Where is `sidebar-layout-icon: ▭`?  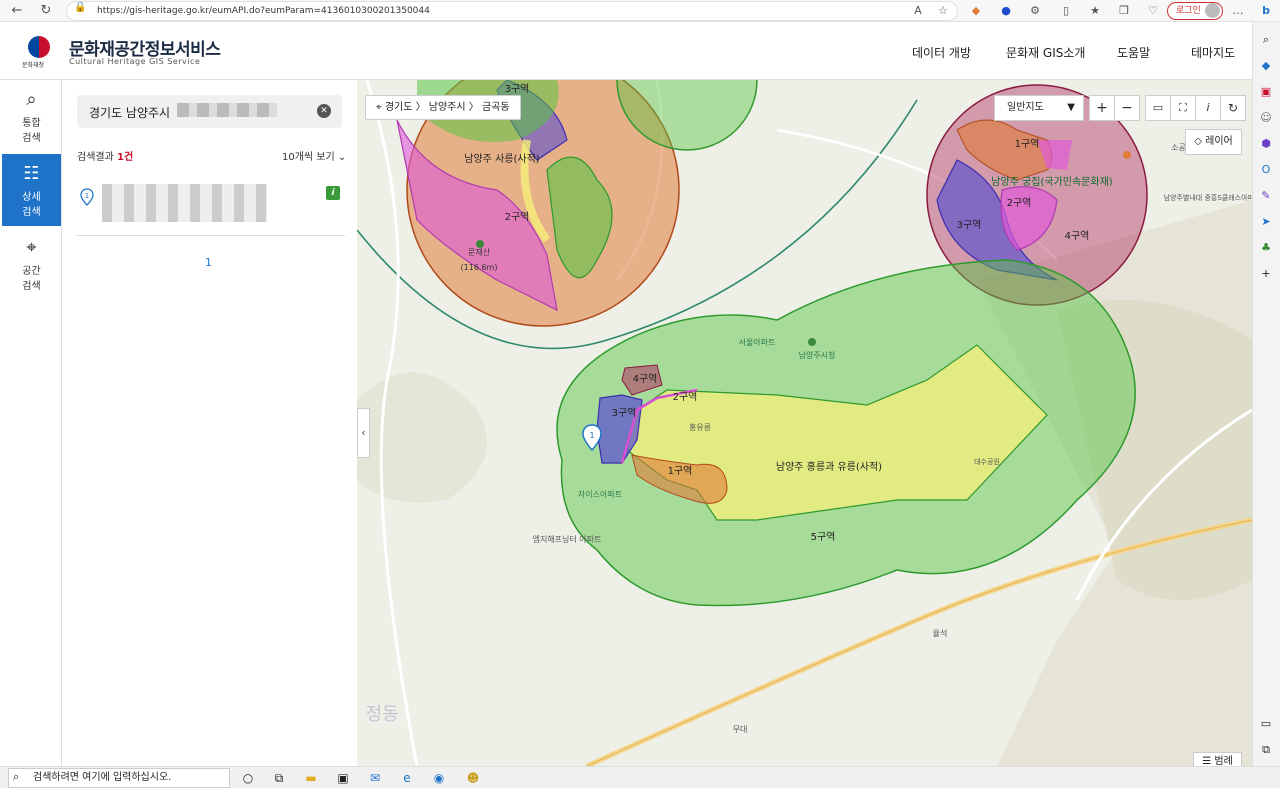 sidebar-layout-icon: ▭ is located at coordinates (1266, 724).